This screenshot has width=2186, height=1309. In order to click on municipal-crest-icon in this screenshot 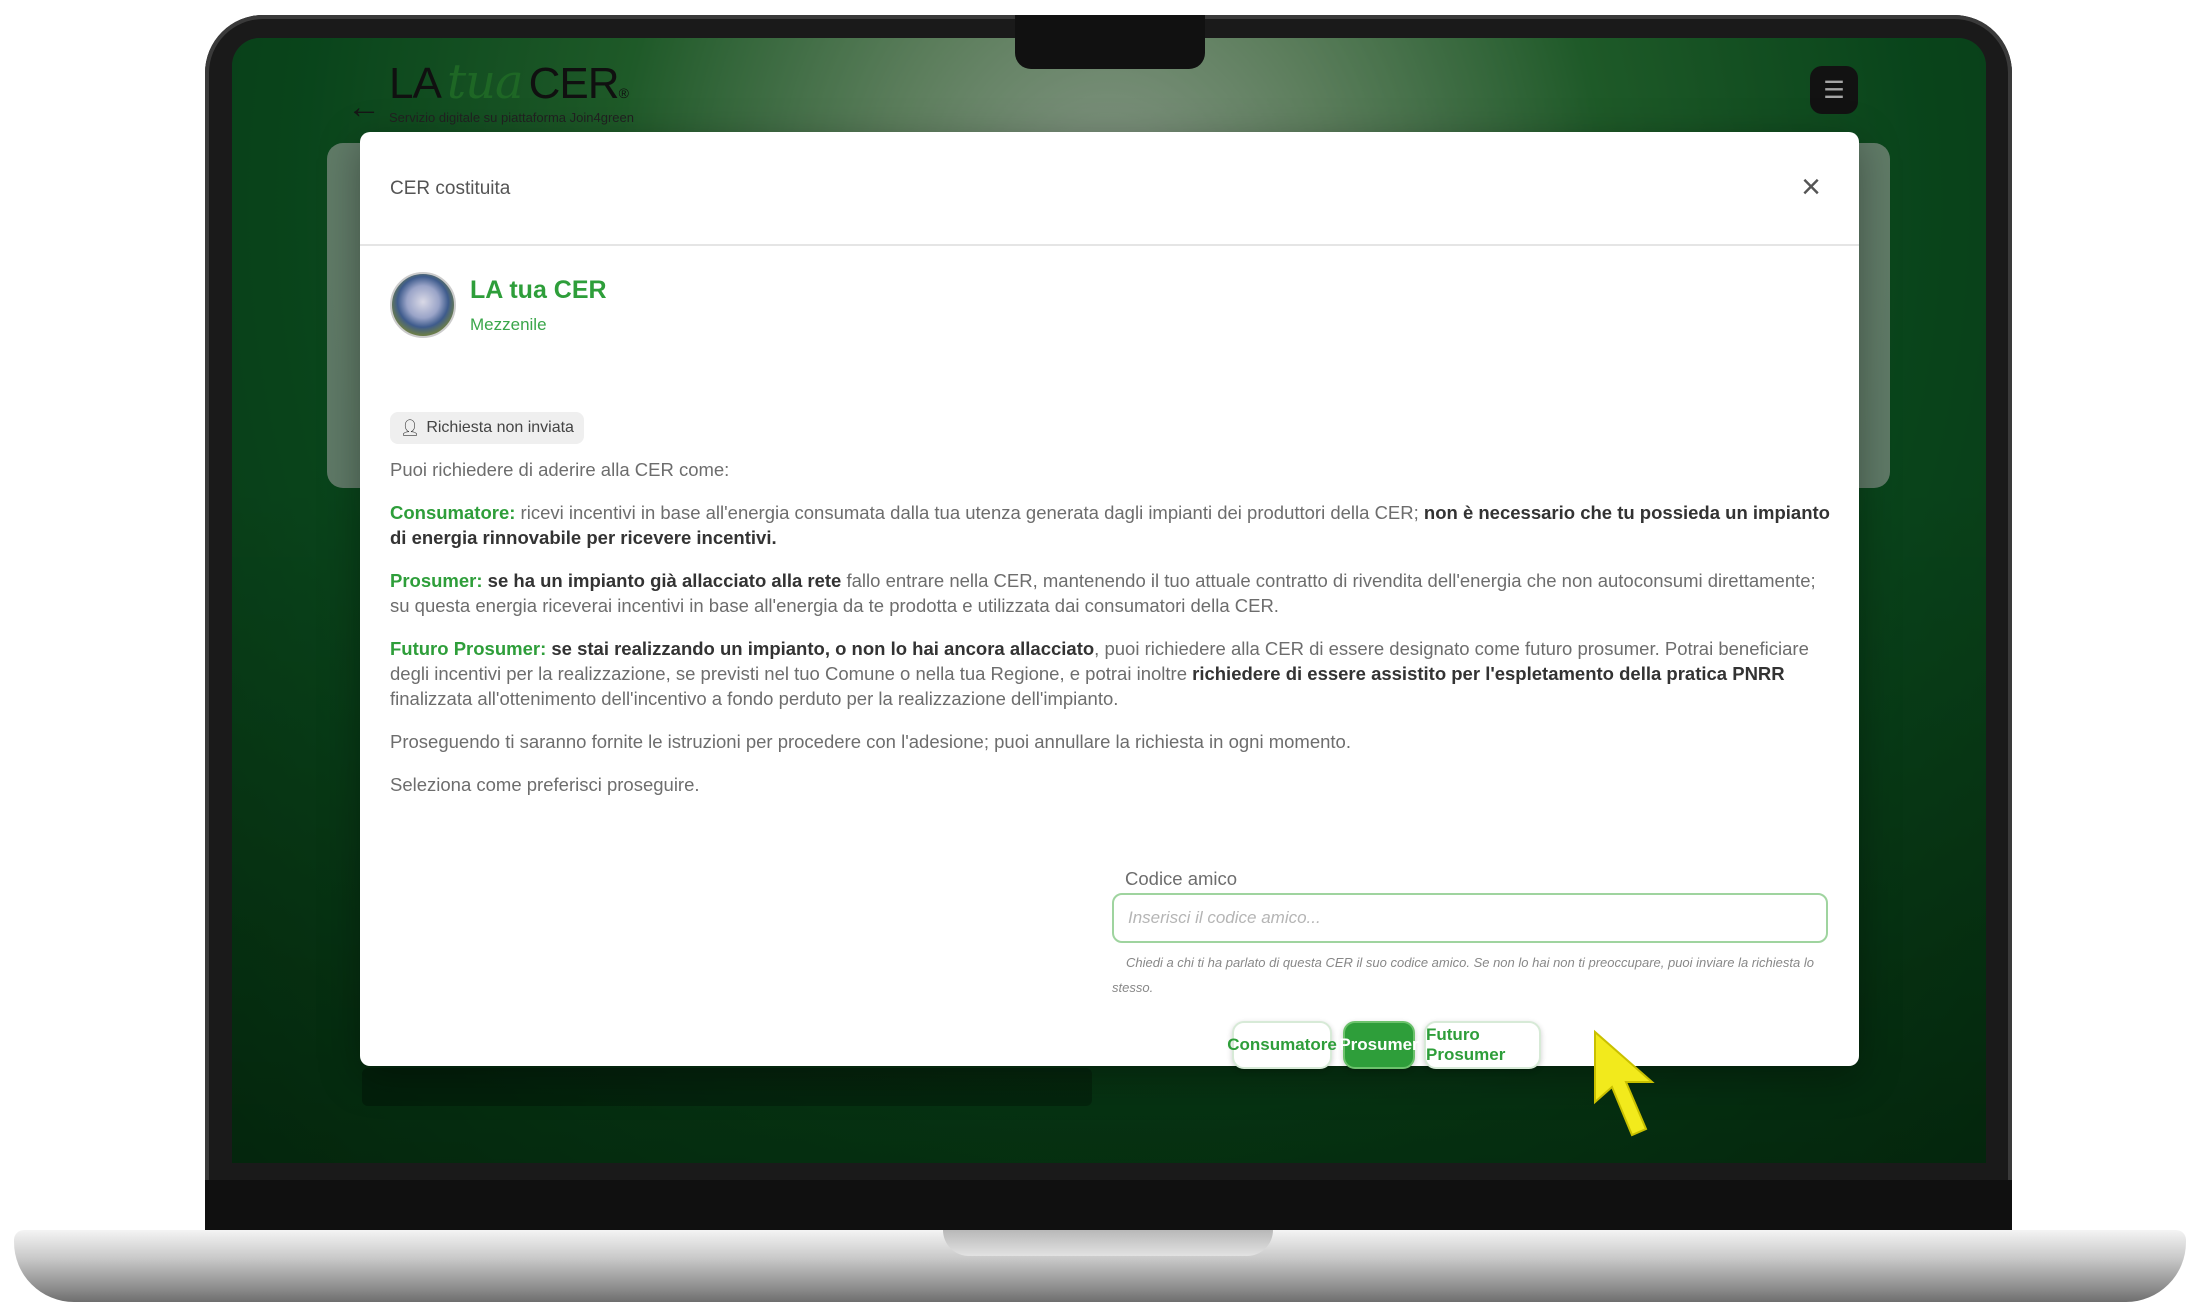, I will do `click(423, 305)`.